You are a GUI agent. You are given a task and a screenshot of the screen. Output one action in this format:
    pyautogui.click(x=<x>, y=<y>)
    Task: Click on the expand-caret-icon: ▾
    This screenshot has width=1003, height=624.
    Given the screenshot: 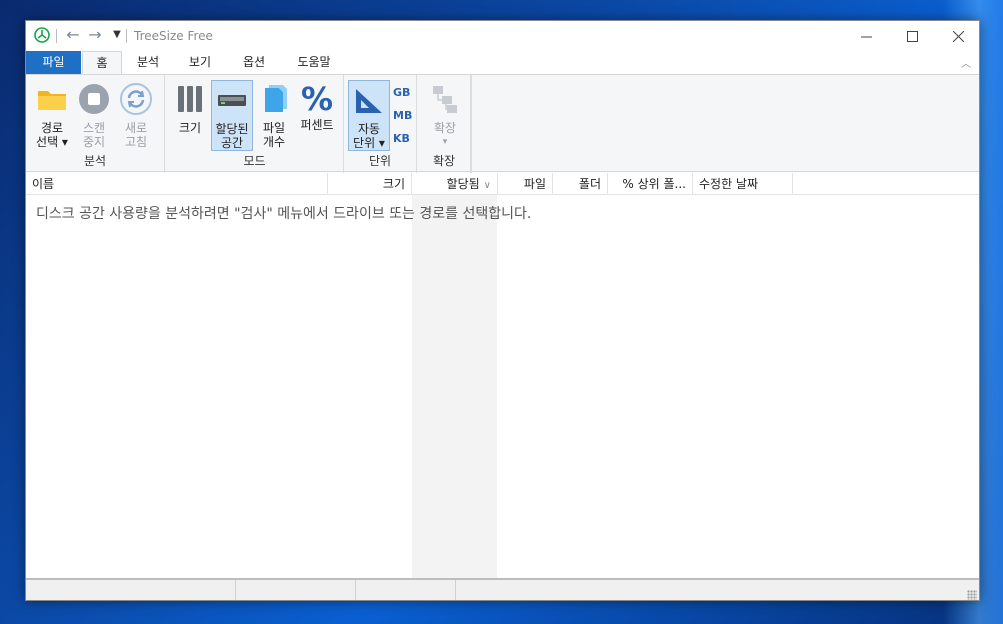 What is the action you would take?
    pyautogui.click(x=445, y=142)
    